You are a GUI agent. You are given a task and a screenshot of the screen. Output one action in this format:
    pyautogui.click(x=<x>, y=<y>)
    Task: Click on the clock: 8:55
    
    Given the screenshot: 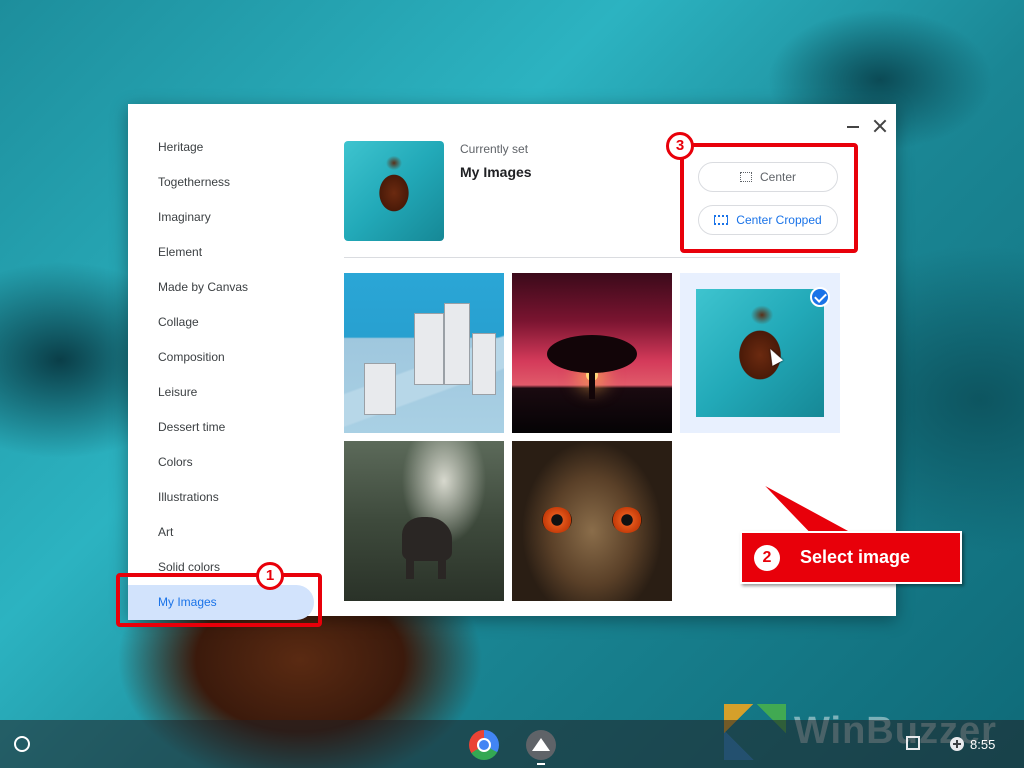 What is the action you would take?
    pyautogui.click(x=983, y=744)
    